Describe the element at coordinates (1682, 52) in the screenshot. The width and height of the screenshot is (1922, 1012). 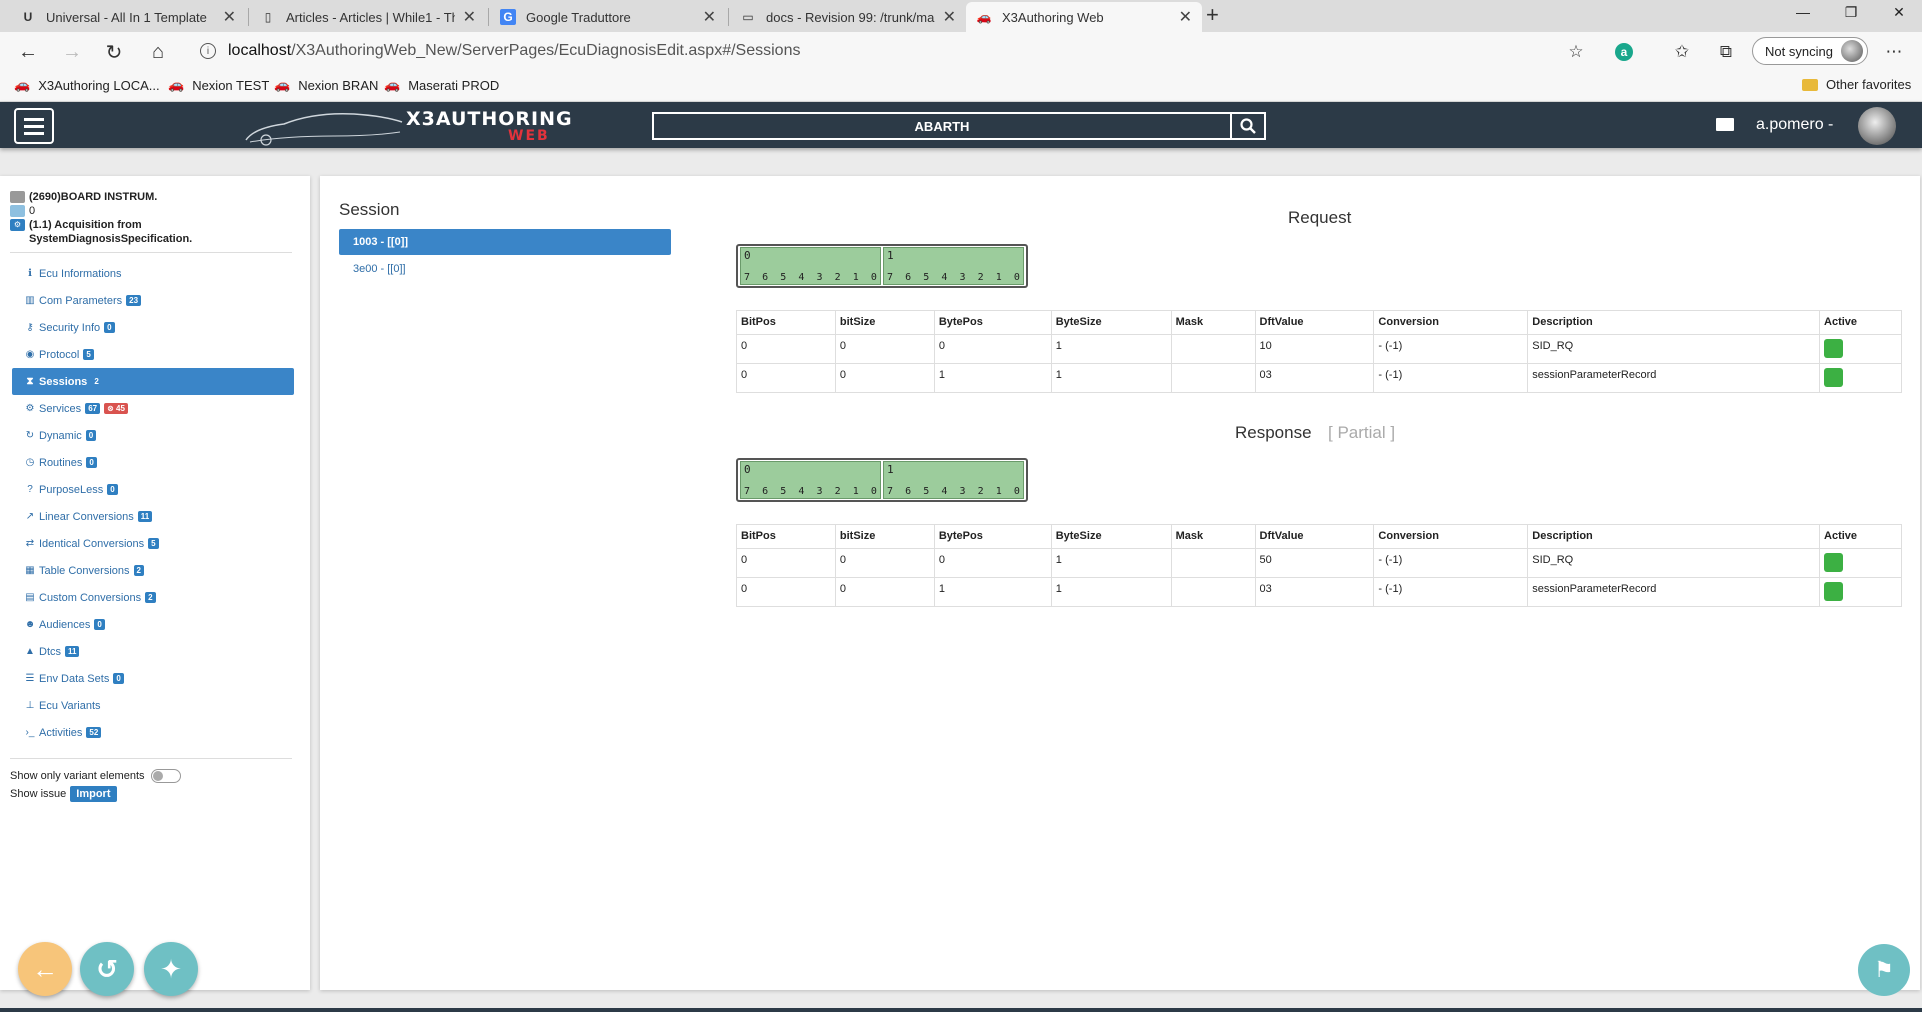
I see `favorites-list-icon: ✩` at that location.